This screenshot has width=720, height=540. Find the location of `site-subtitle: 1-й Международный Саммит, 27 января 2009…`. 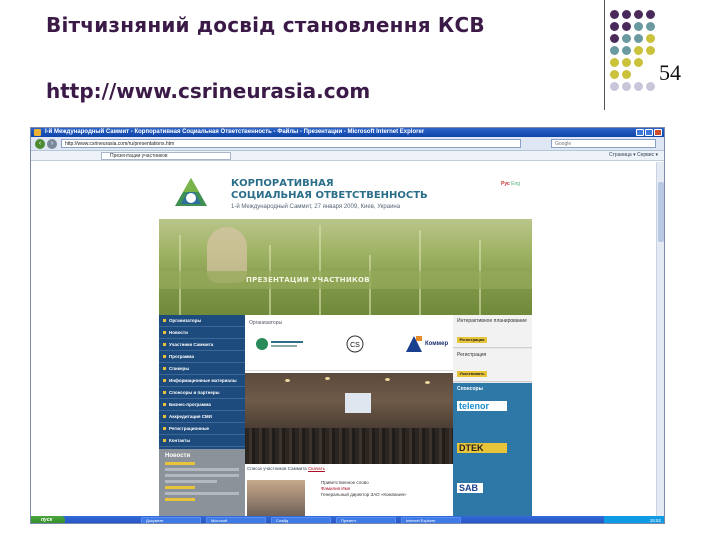

site-subtitle: 1-й Международный Саммит, 27 января 2009… is located at coordinates (316, 207).